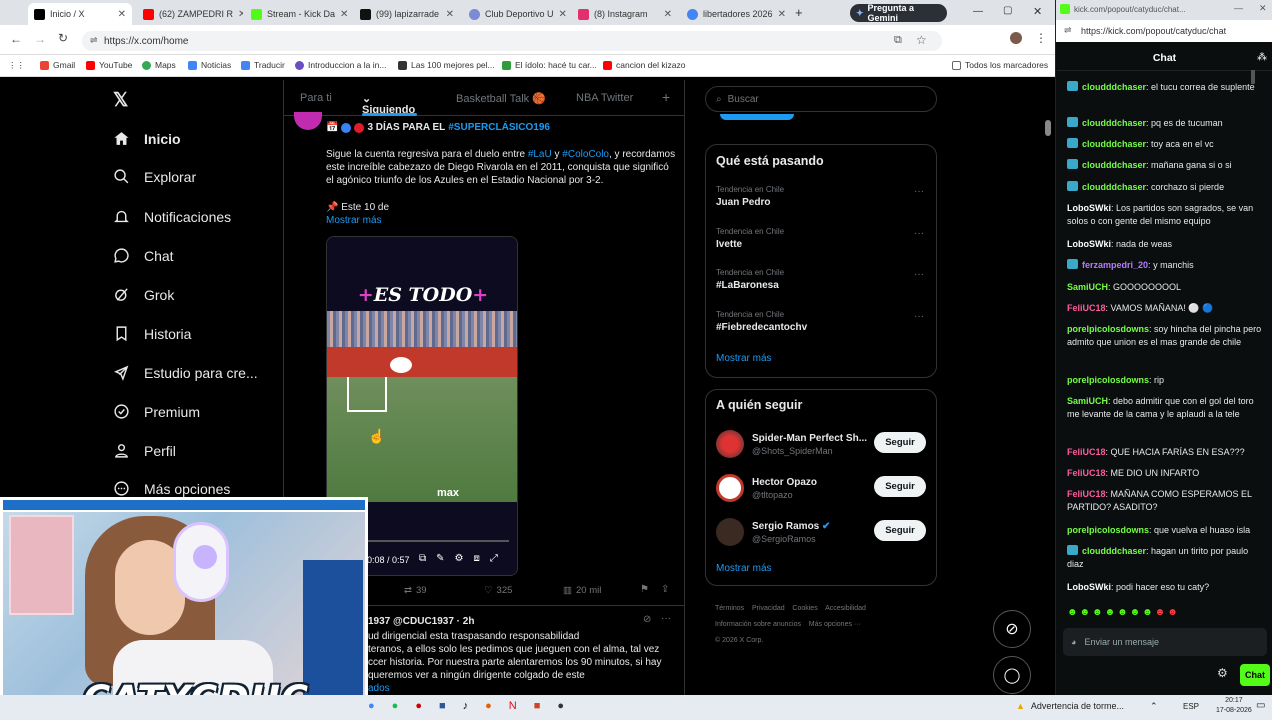 Image resolution: width=1272 pixels, height=720 pixels. Describe the element at coordinates (512, 41) in the screenshot. I see `url-field: ⇌ https://x.com/home ⧉ ☆` at that location.